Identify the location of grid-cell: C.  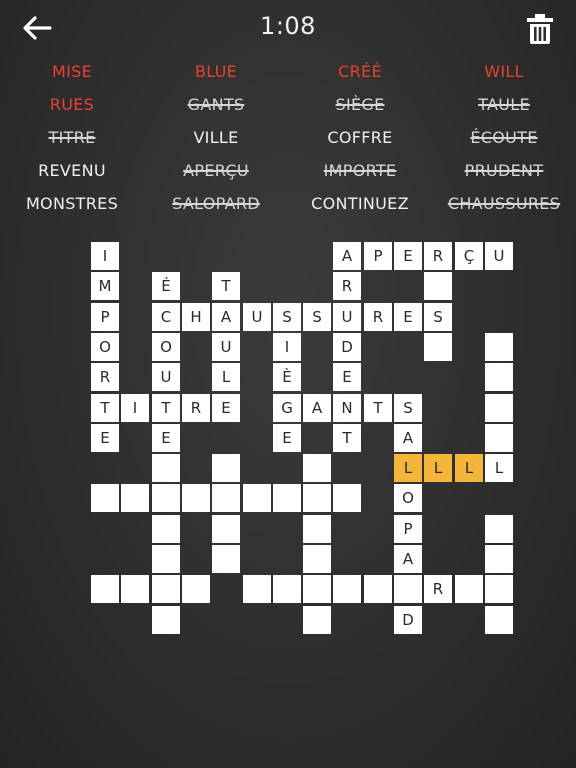
(166, 317).